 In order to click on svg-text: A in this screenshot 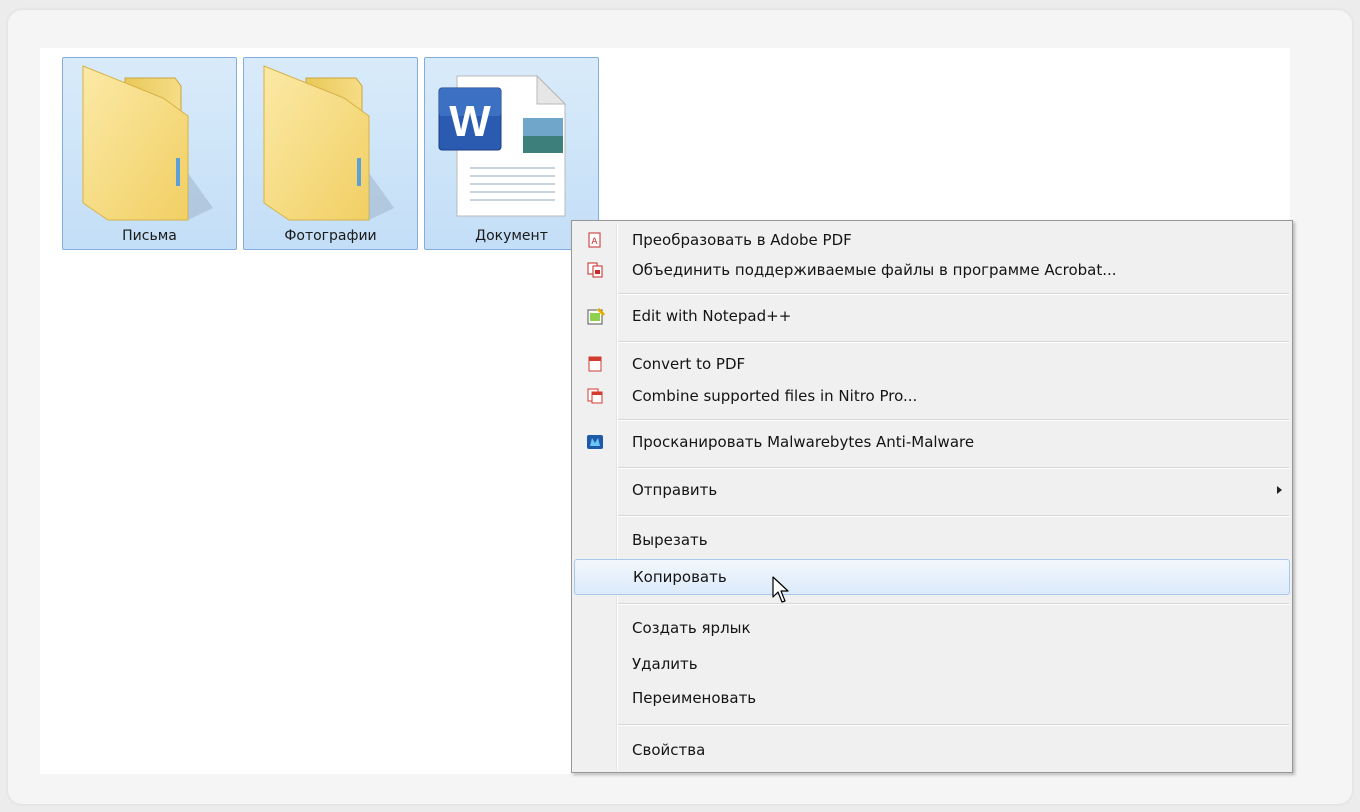, I will do `click(594, 242)`.